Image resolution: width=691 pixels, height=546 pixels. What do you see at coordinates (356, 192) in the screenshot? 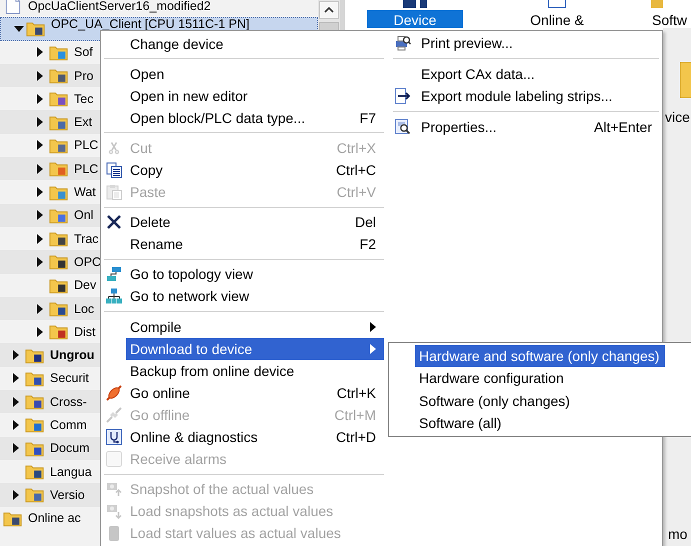
I see `shortcut-label: Ctrl+V` at bounding box center [356, 192].